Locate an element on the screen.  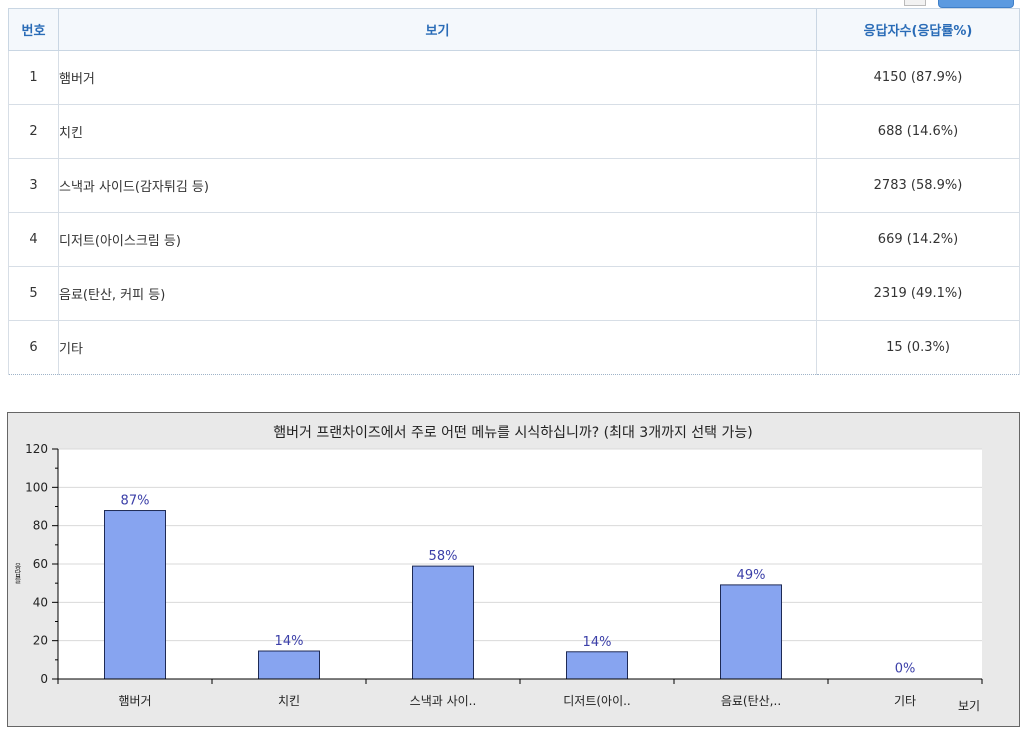
row-num: 3 is located at coordinates (33, 185).